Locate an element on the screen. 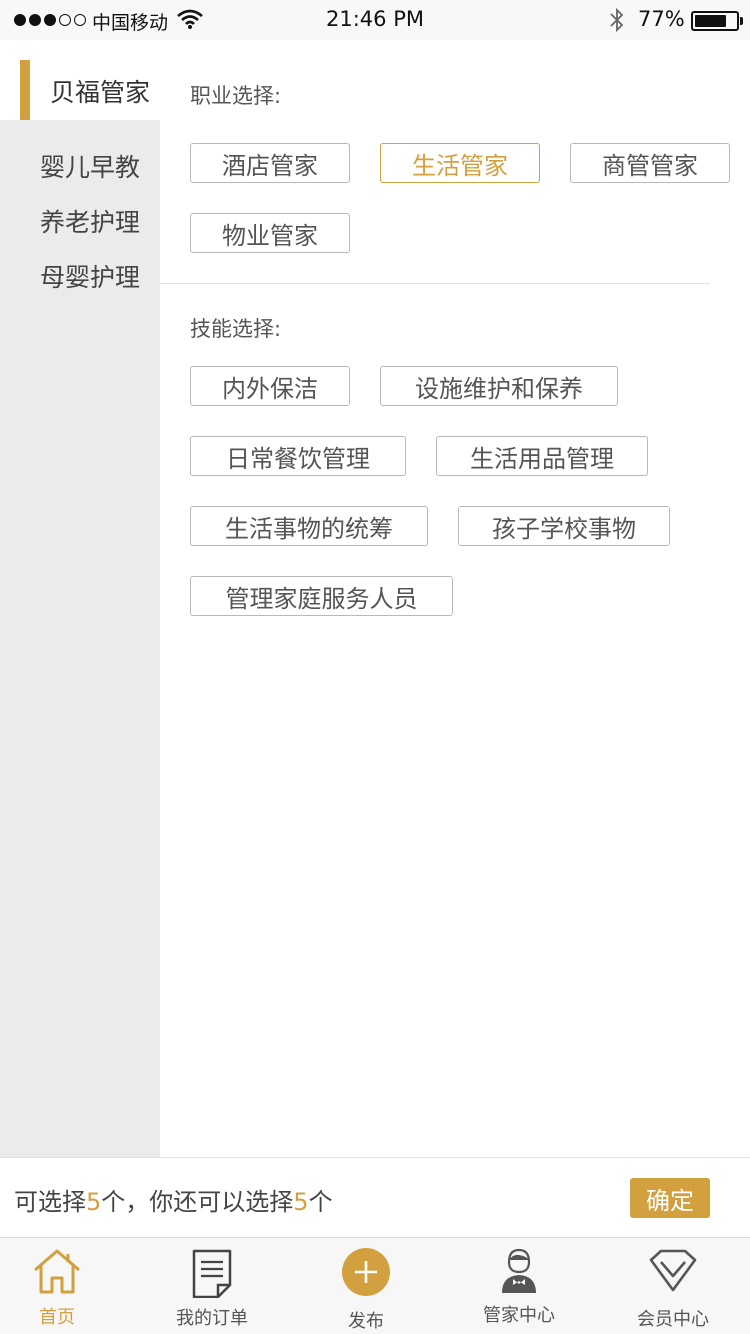 This screenshot has height=1334, width=750. plus-circle-icon is located at coordinates (366, 1272).